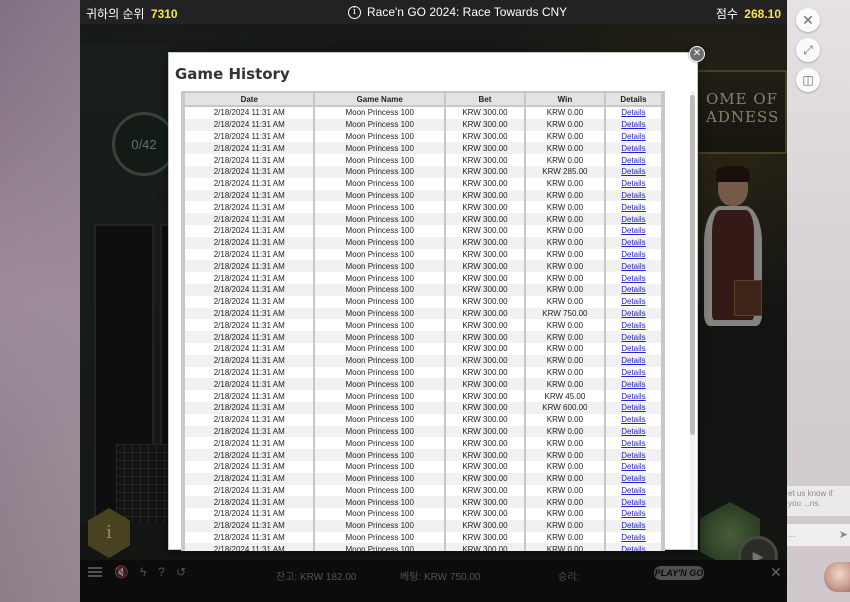 This screenshot has width=850, height=602. What do you see at coordinates (115, 14) in the screenshot?
I see `rank-label: 귀하의 순위` at bounding box center [115, 14].